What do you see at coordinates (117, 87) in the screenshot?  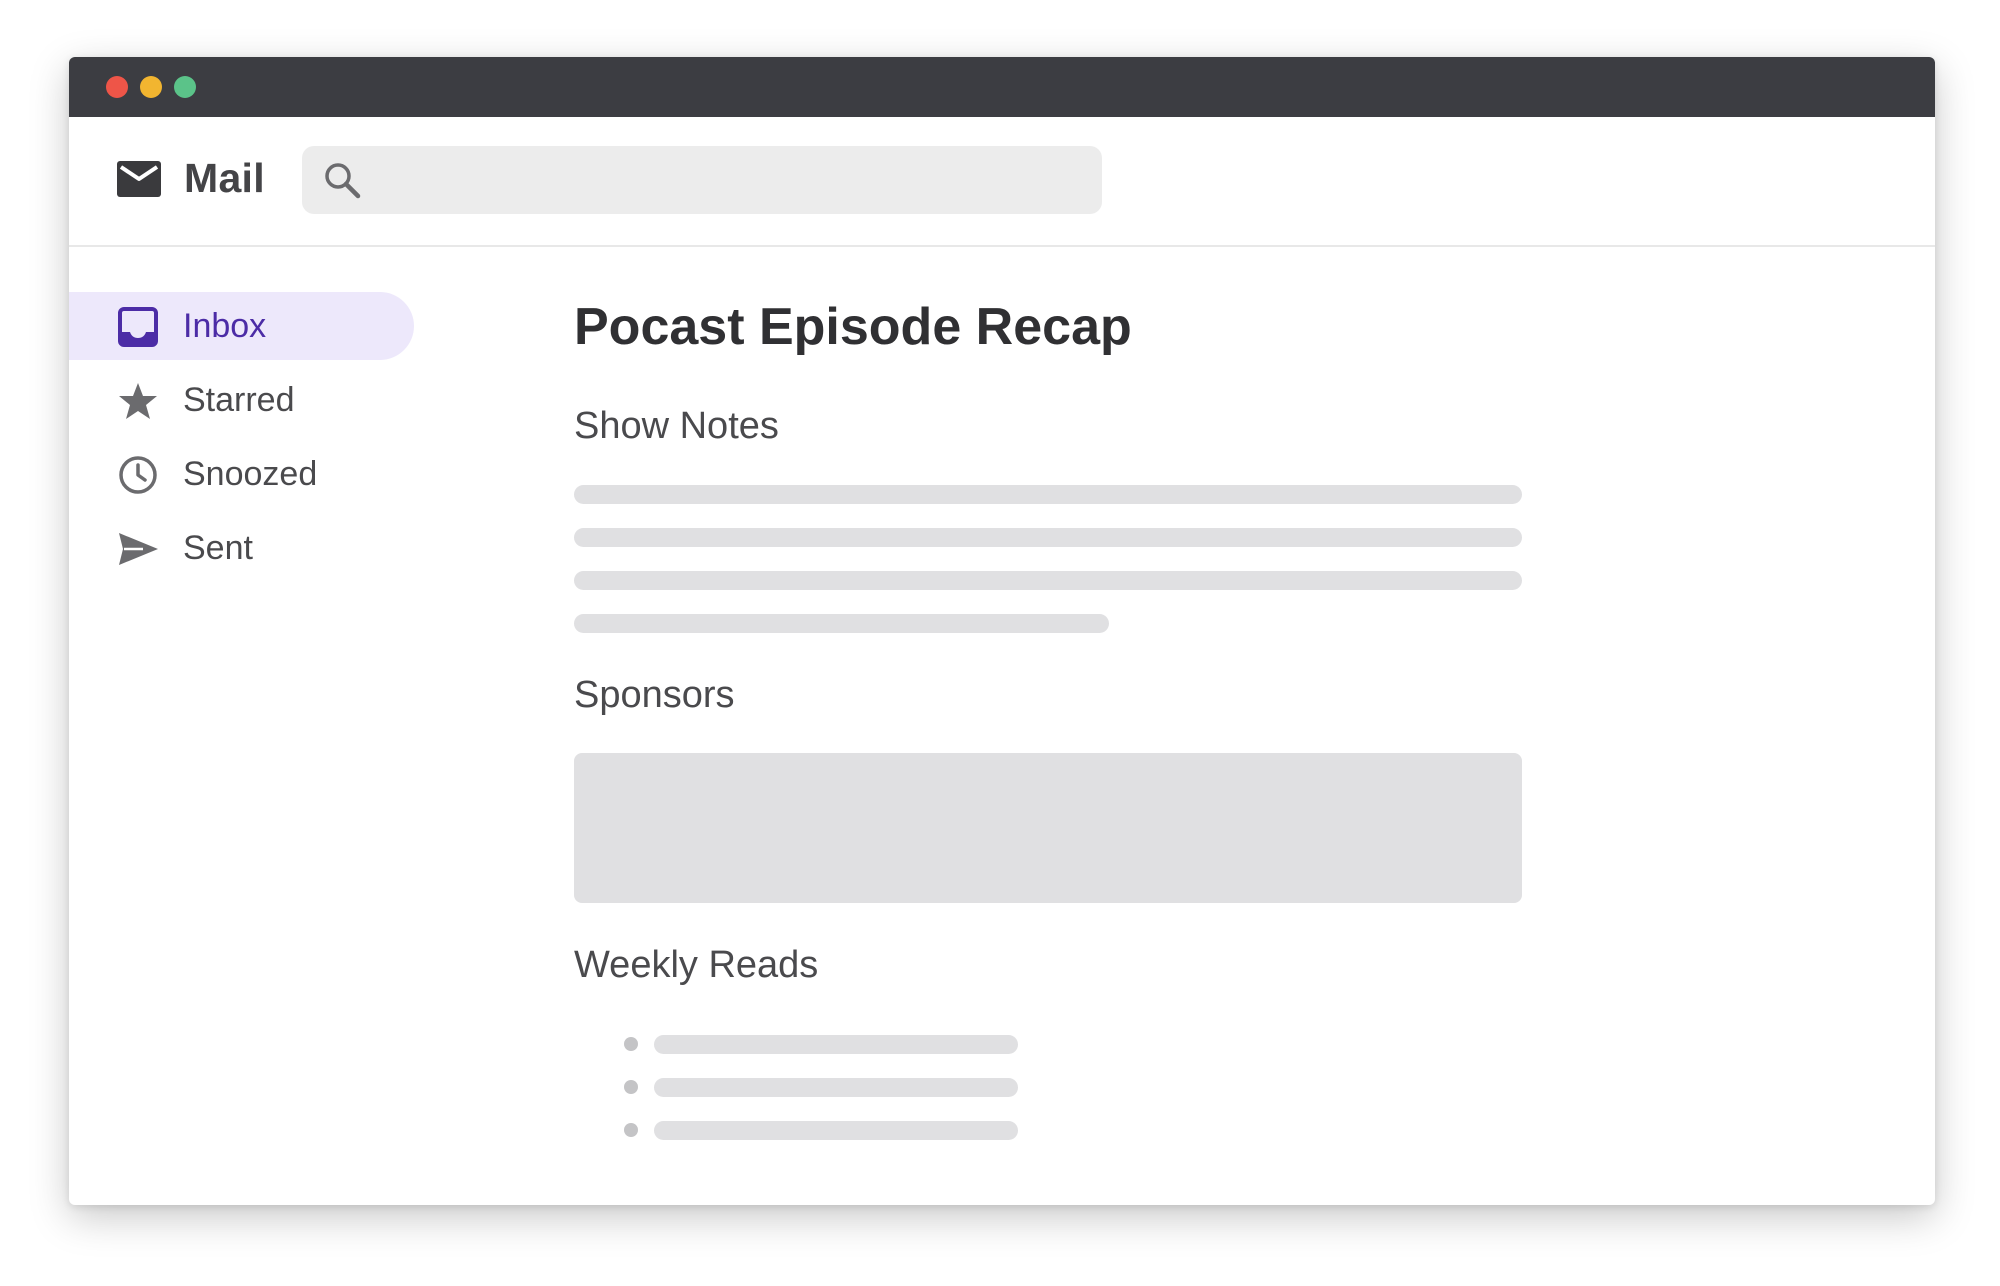 I see `close-window-button` at bounding box center [117, 87].